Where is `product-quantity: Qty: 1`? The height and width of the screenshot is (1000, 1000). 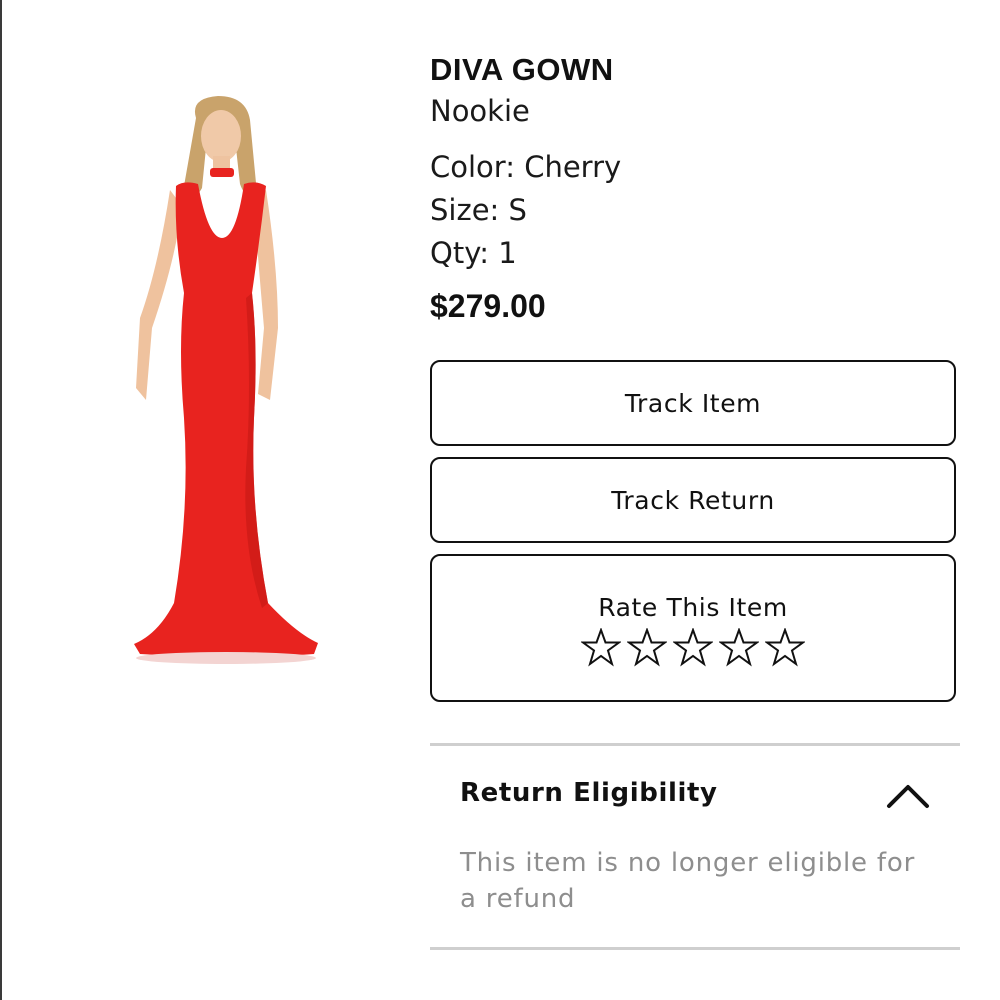 product-quantity: Qty: 1 is located at coordinates (473, 253).